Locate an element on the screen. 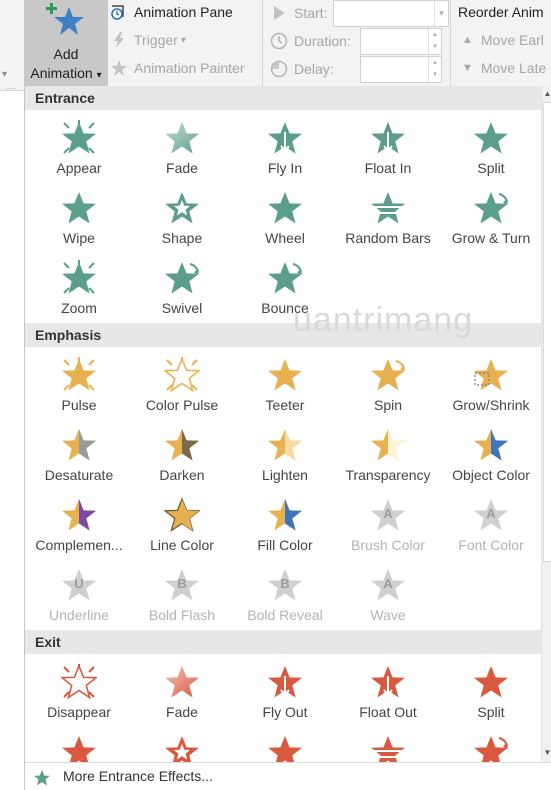  effect-shape: Shape is located at coordinates (182, 223).